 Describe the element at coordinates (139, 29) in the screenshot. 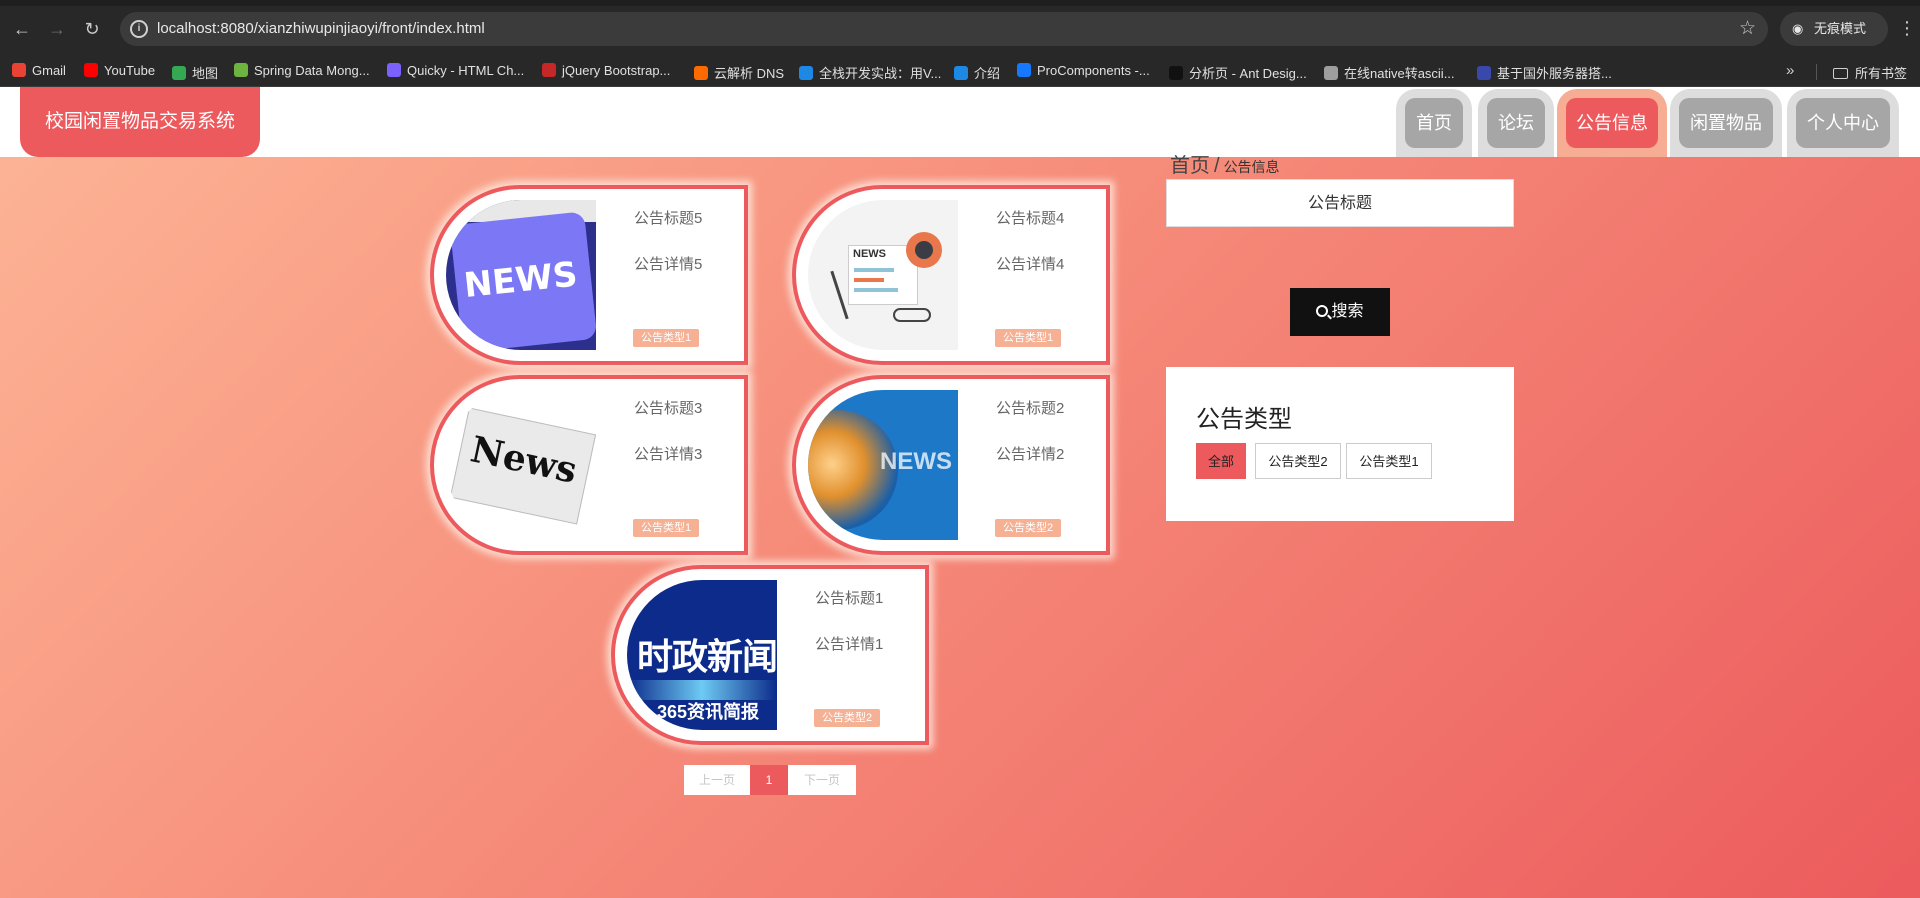

I see `site-info-icon: i` at that location.